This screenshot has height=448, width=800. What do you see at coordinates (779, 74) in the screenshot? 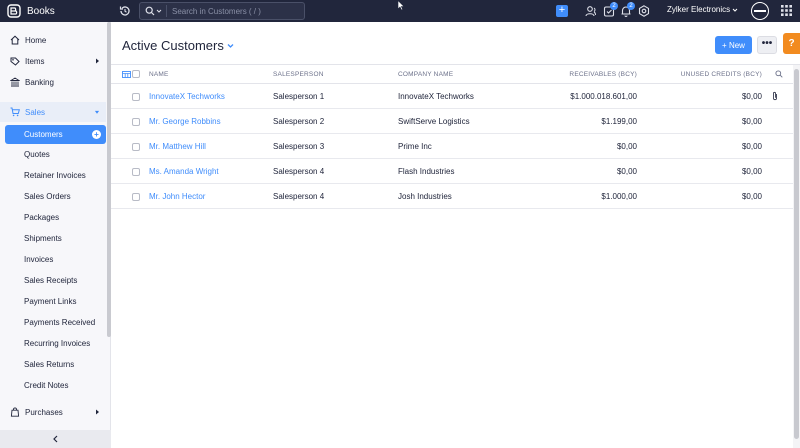
I see `table-search-icon` at bounding box center [779, 74].